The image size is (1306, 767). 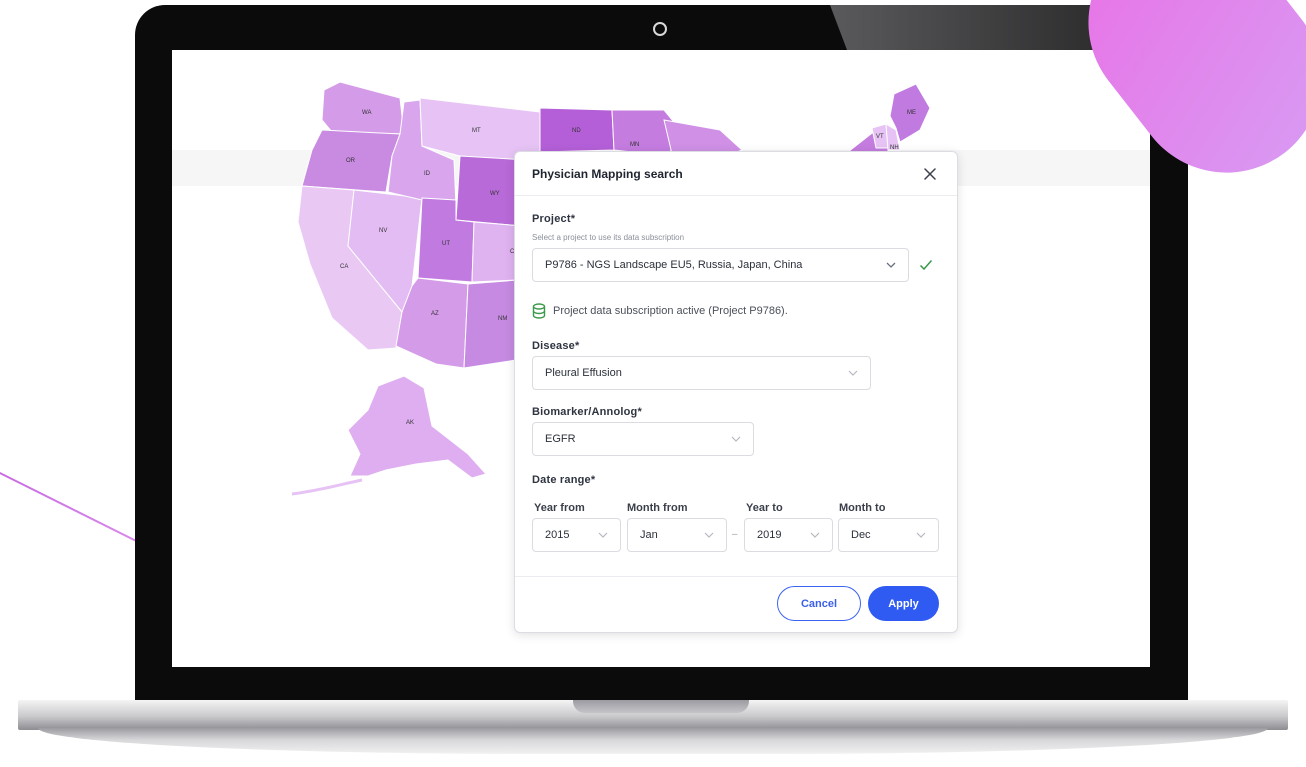 What do you see at coordinates (736, 174) in the screenshot?
I see `dialog-header: Physician Mapping search` at bounding box center [736, 174].